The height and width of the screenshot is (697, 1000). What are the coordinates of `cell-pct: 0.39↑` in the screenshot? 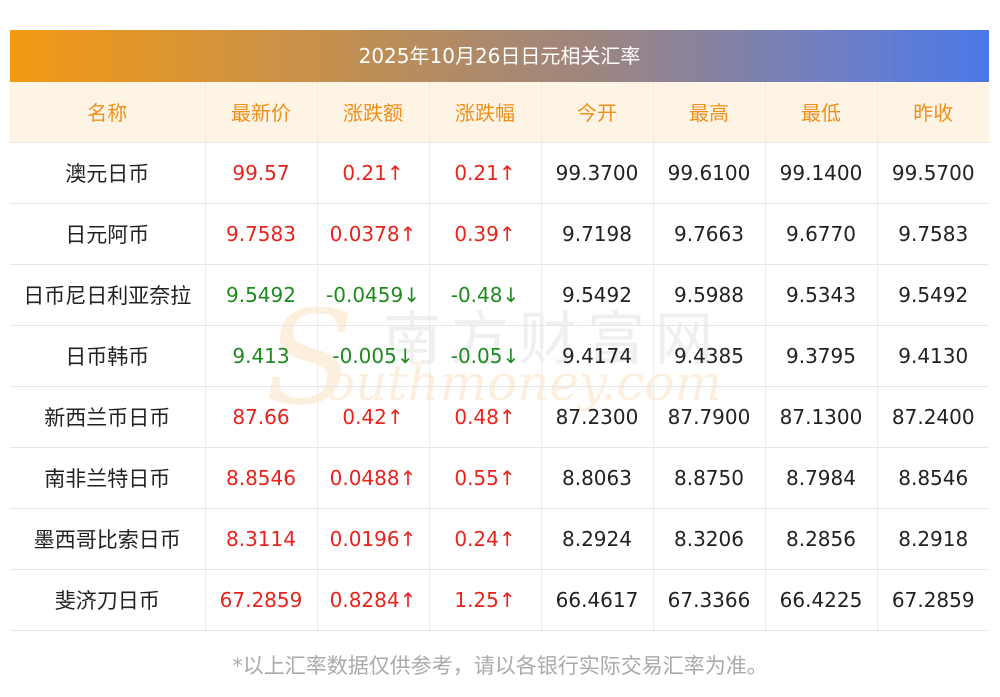 It's located at (485, 234).